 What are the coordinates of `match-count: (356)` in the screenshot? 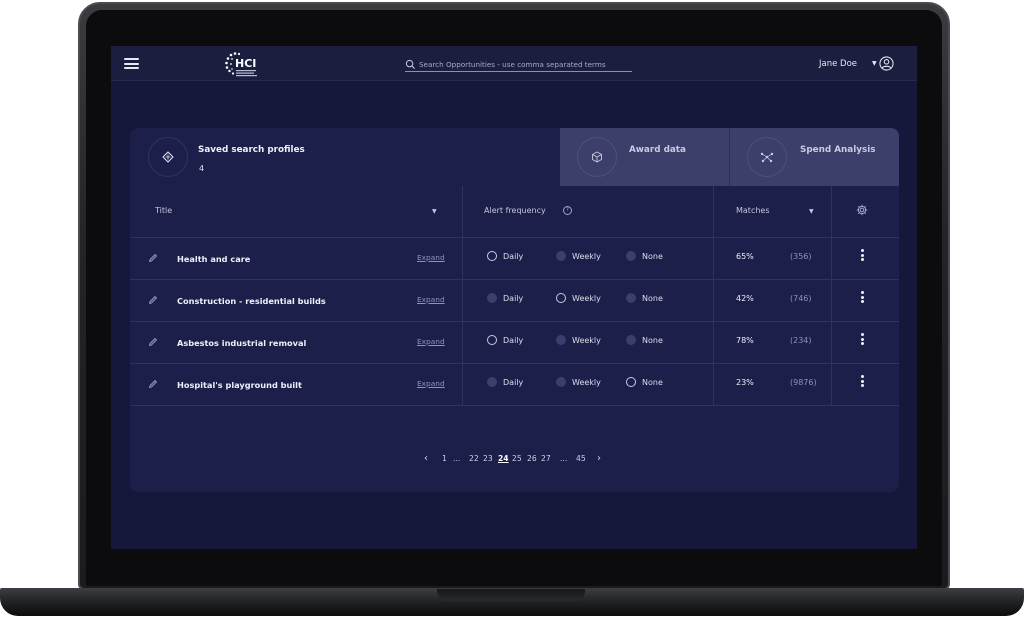 It's located at (801, 256).